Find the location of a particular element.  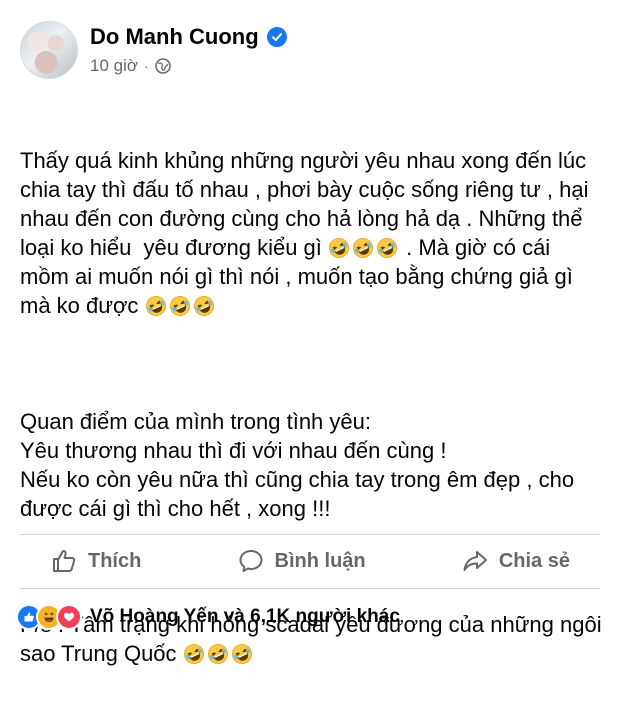

reaction-summary-text: Võ Hoàng Yến và 6,1K người khác is located at coordinates (245, 616).